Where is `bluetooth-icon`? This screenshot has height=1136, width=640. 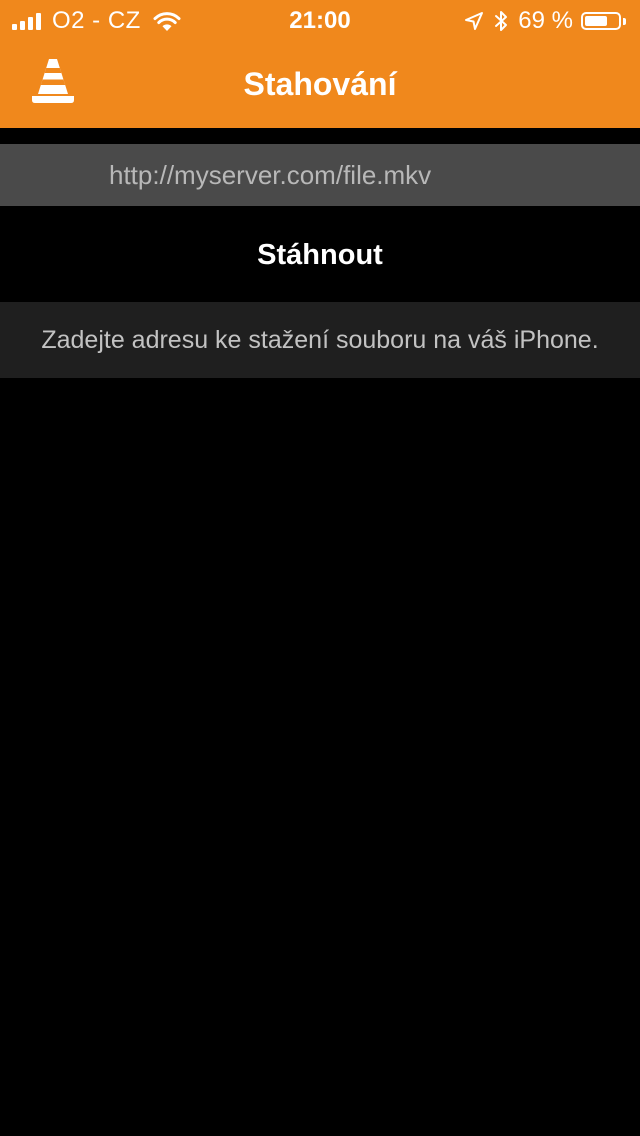 bluetooth-icon is located at coordinates (501, 21).